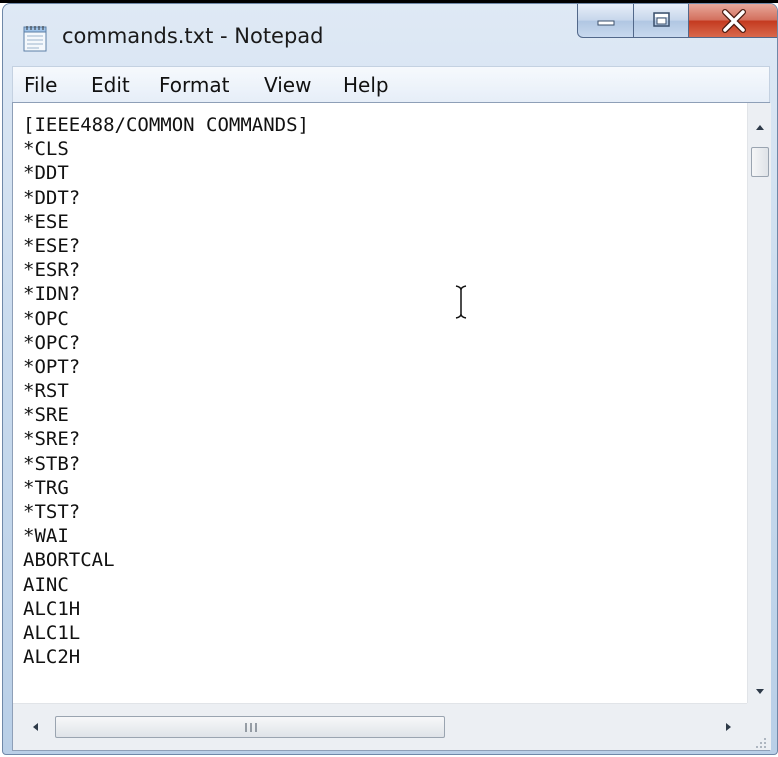  What do you see at coordinates (193, 36) in the screenshot?
I see `window-title: commands.txt - Notepad` at bounding box center [193, 36].